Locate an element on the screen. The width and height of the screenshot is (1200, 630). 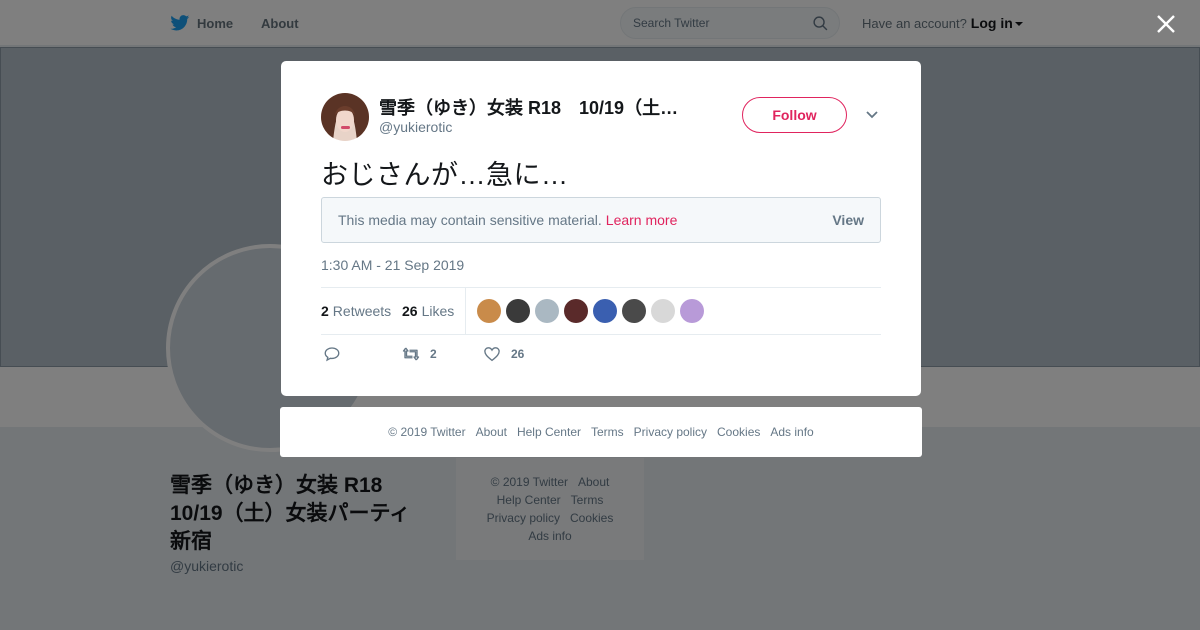
footer-help-center: Help Center is located at coordinates (549, 432).